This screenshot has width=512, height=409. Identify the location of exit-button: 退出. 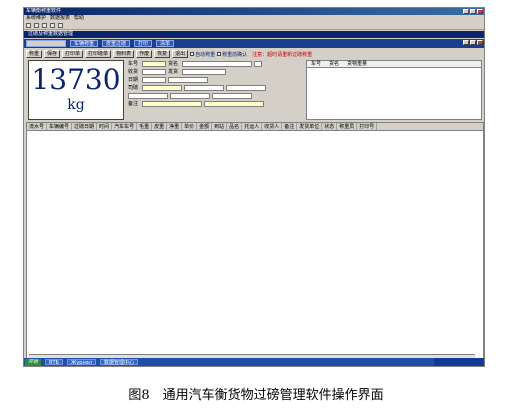
(180, 54).